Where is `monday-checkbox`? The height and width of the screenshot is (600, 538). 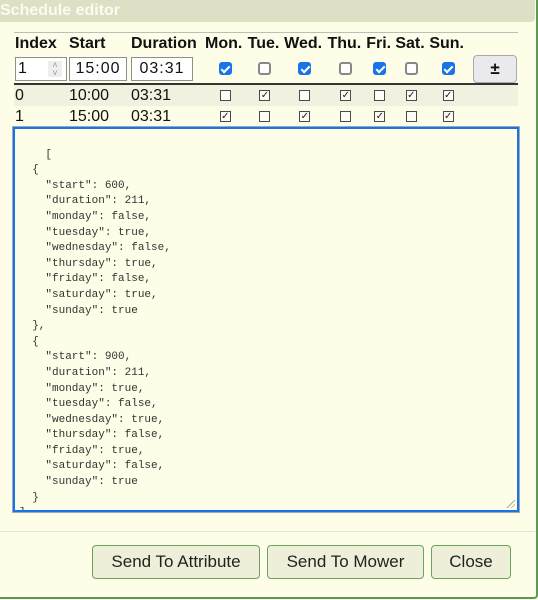
monday-checkbox is located at coordinates (225, 69).